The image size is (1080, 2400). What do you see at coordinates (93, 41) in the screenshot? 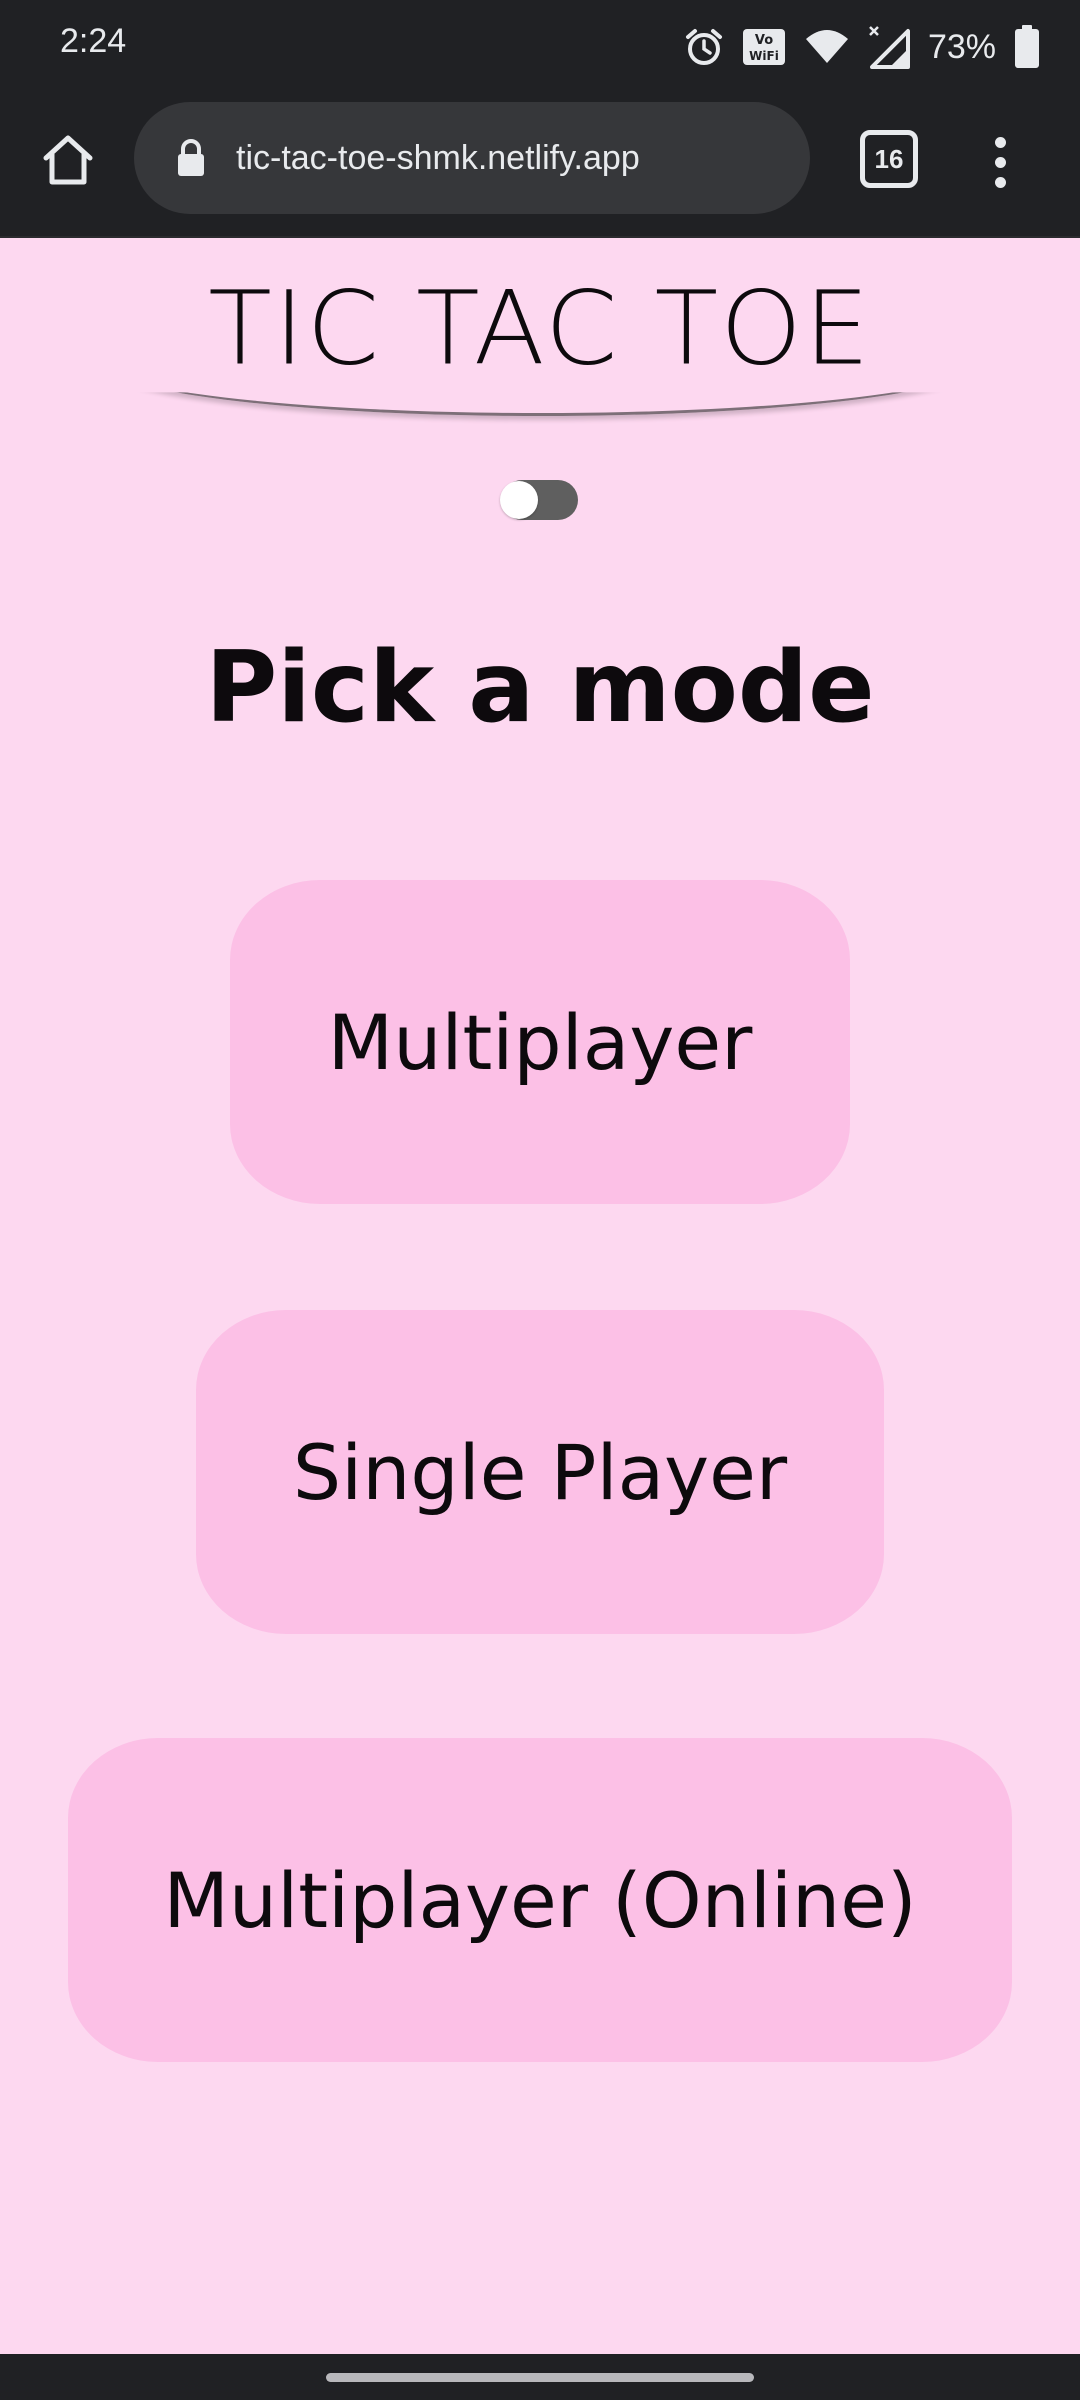
I see `status-time: 2:24` at bounding box center [93, 41].